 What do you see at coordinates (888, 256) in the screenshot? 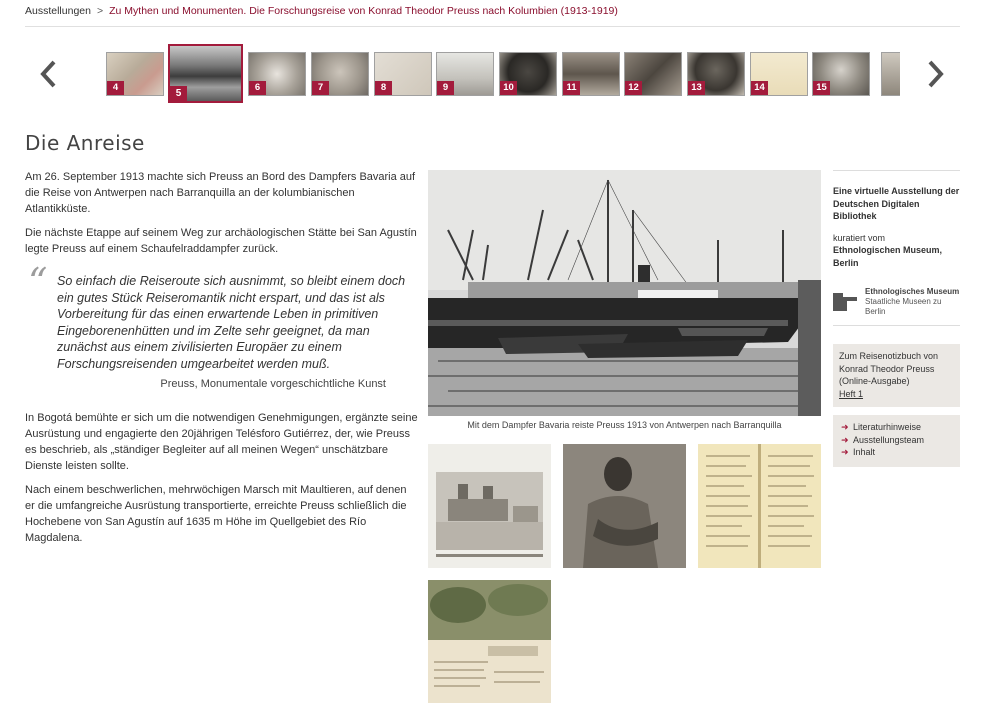
I see `curator-name: Ethnologischen Museum, Berlin` at bounding box center [888, 256].